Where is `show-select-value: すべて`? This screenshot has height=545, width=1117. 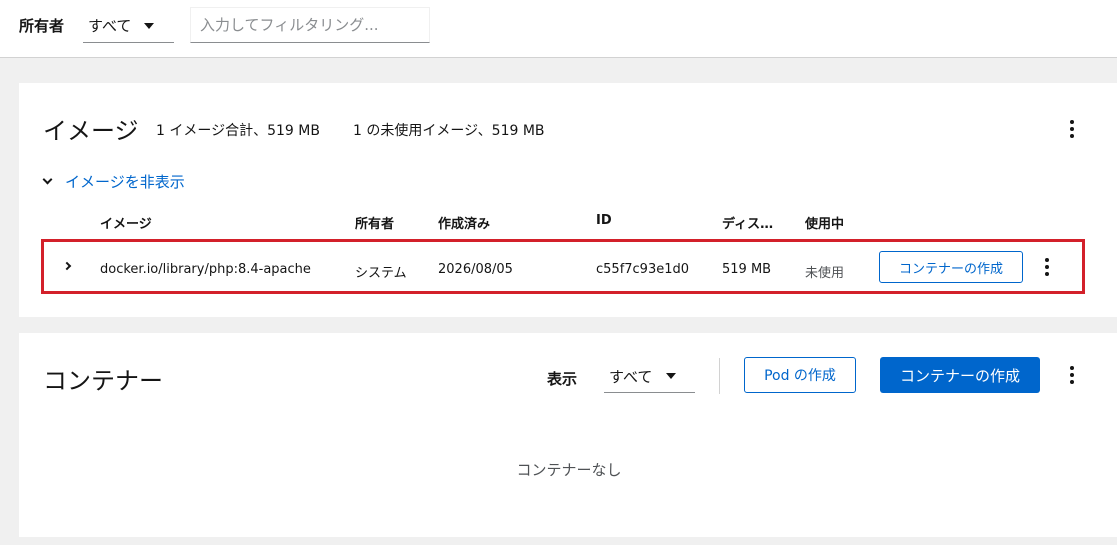
show-select-value: すべて is located at coordinates (631, 377).